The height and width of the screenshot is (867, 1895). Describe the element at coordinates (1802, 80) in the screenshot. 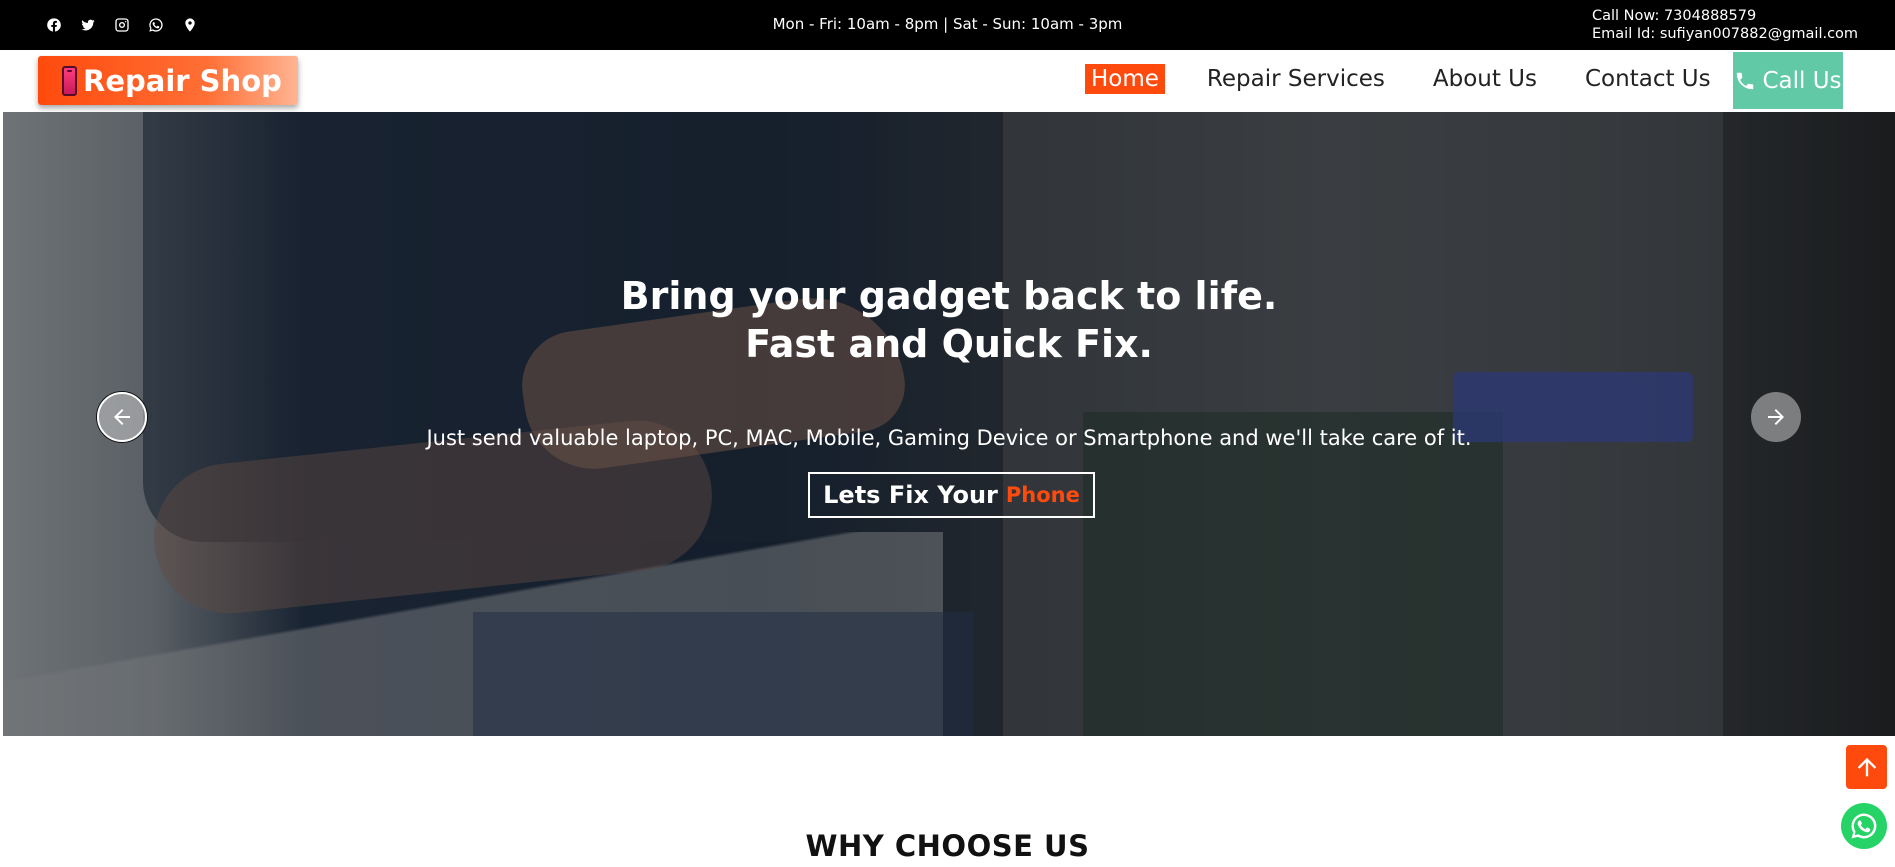

I see `call-us-label: Call Us` at that location.